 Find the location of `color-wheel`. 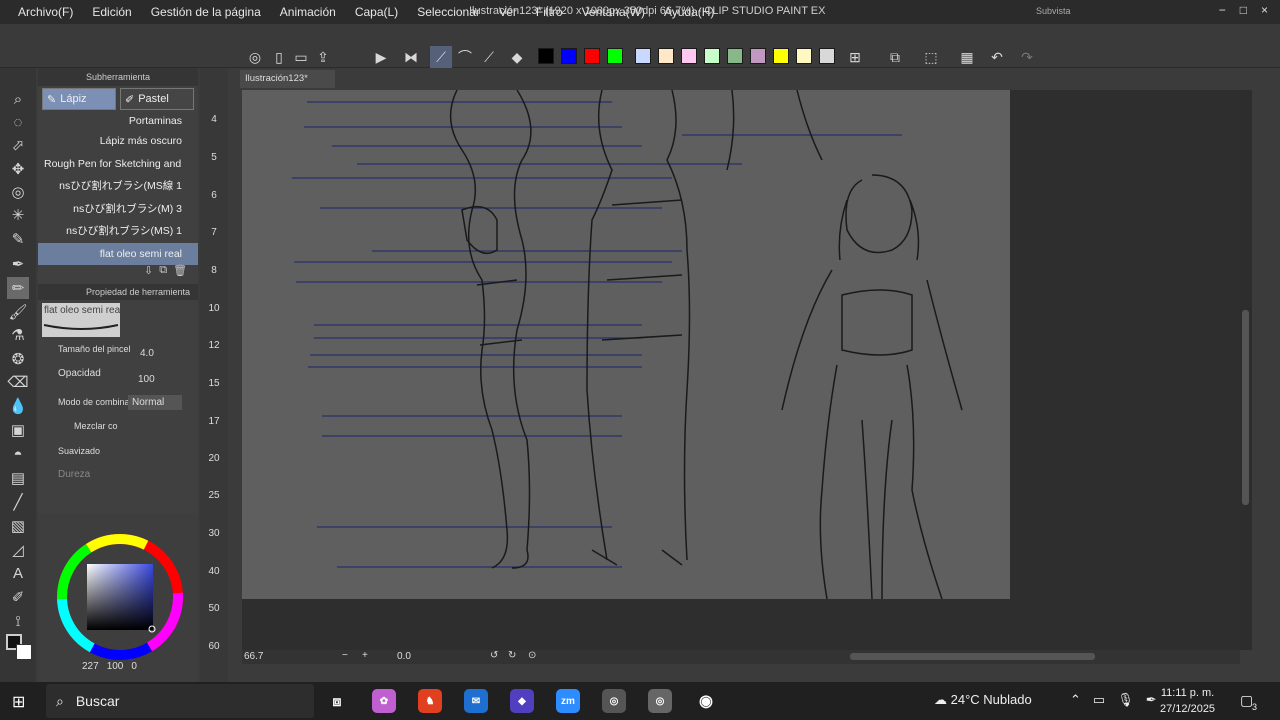

color-wheel is located at coordinates (124, 601).